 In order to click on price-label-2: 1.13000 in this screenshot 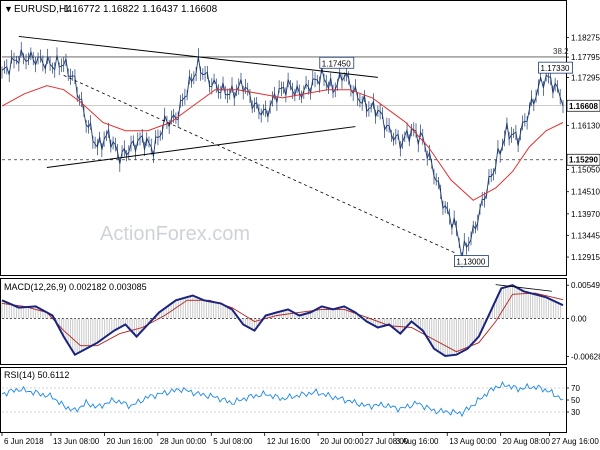, I will do `click(470, 262)`.